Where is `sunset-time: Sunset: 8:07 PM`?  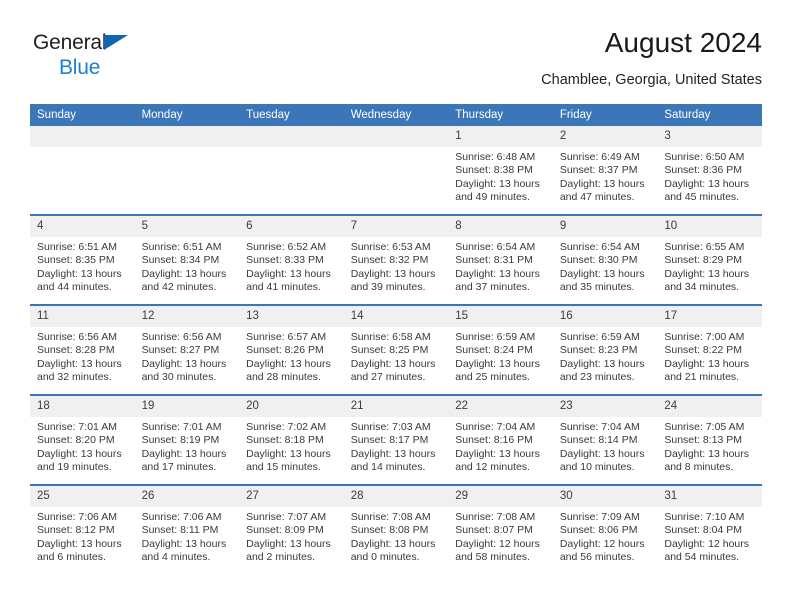 sunset-time: Sunset: 8:07 PM is located at coordinates (494, 530).